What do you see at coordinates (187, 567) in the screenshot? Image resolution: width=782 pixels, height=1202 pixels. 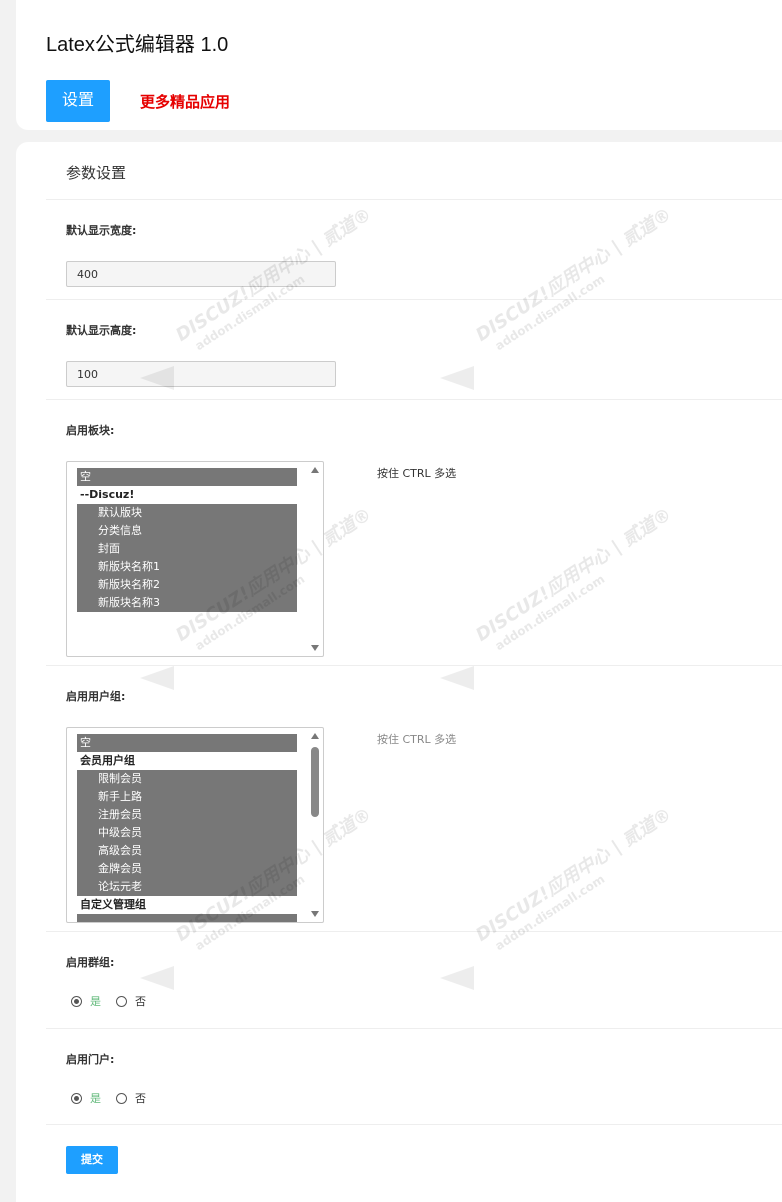 I see `forum-option: 新版块名称1` at bounding box center [187, 567].